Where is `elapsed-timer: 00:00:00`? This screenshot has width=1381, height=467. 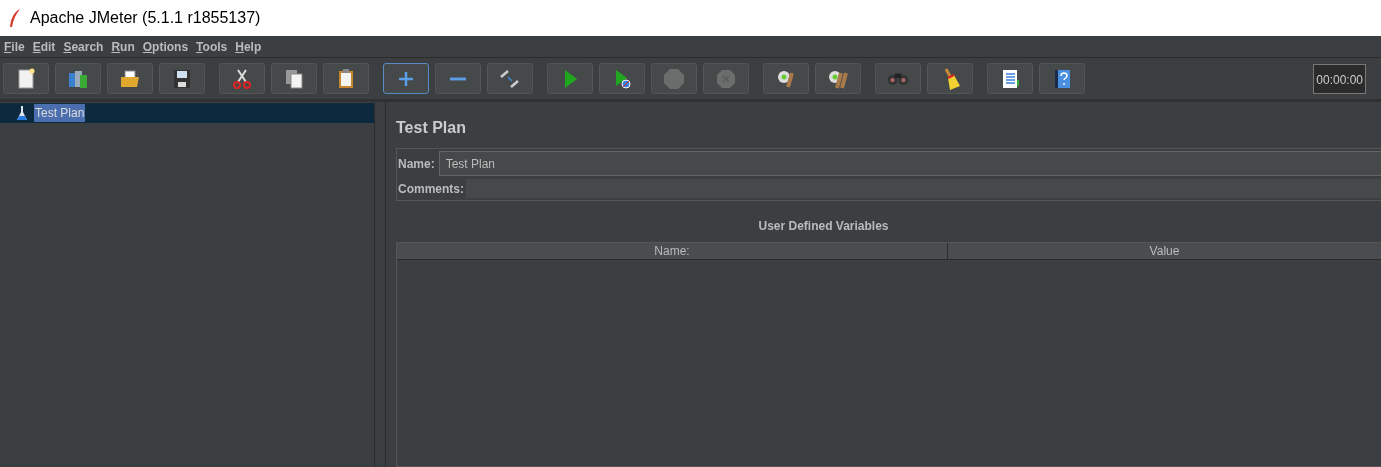
elapsed-timer: 00:00:00 is located at coordinates (1339, 79).